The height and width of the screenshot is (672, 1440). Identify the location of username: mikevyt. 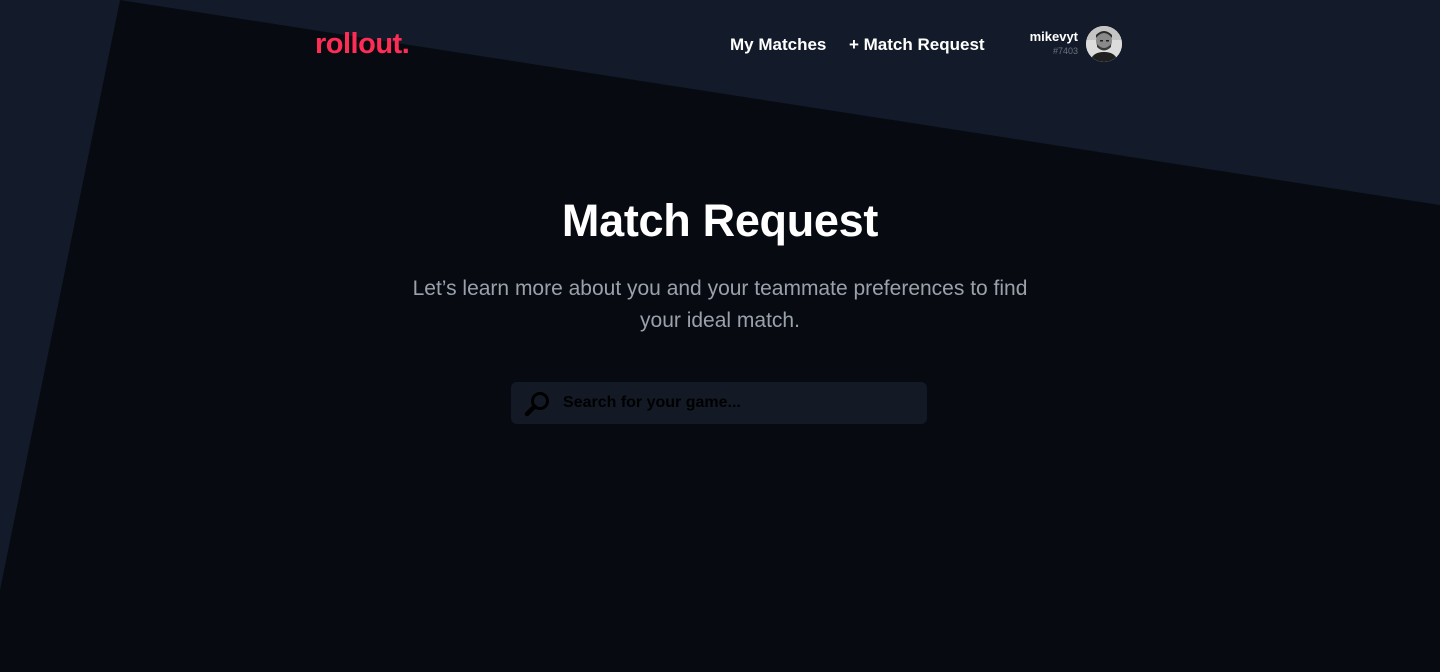
(1053, 36).